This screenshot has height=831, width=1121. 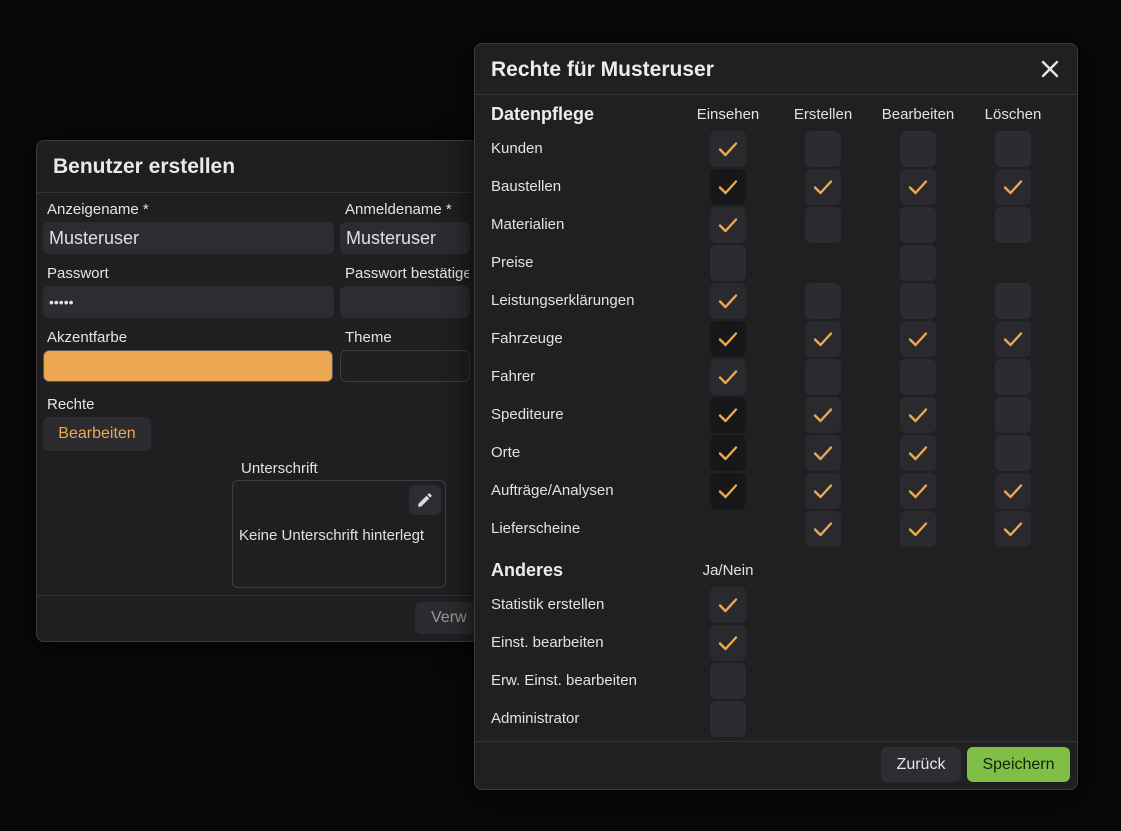 I want to click on column-header-ja-nein: Ja/Nein, so click(x=728, y=570).